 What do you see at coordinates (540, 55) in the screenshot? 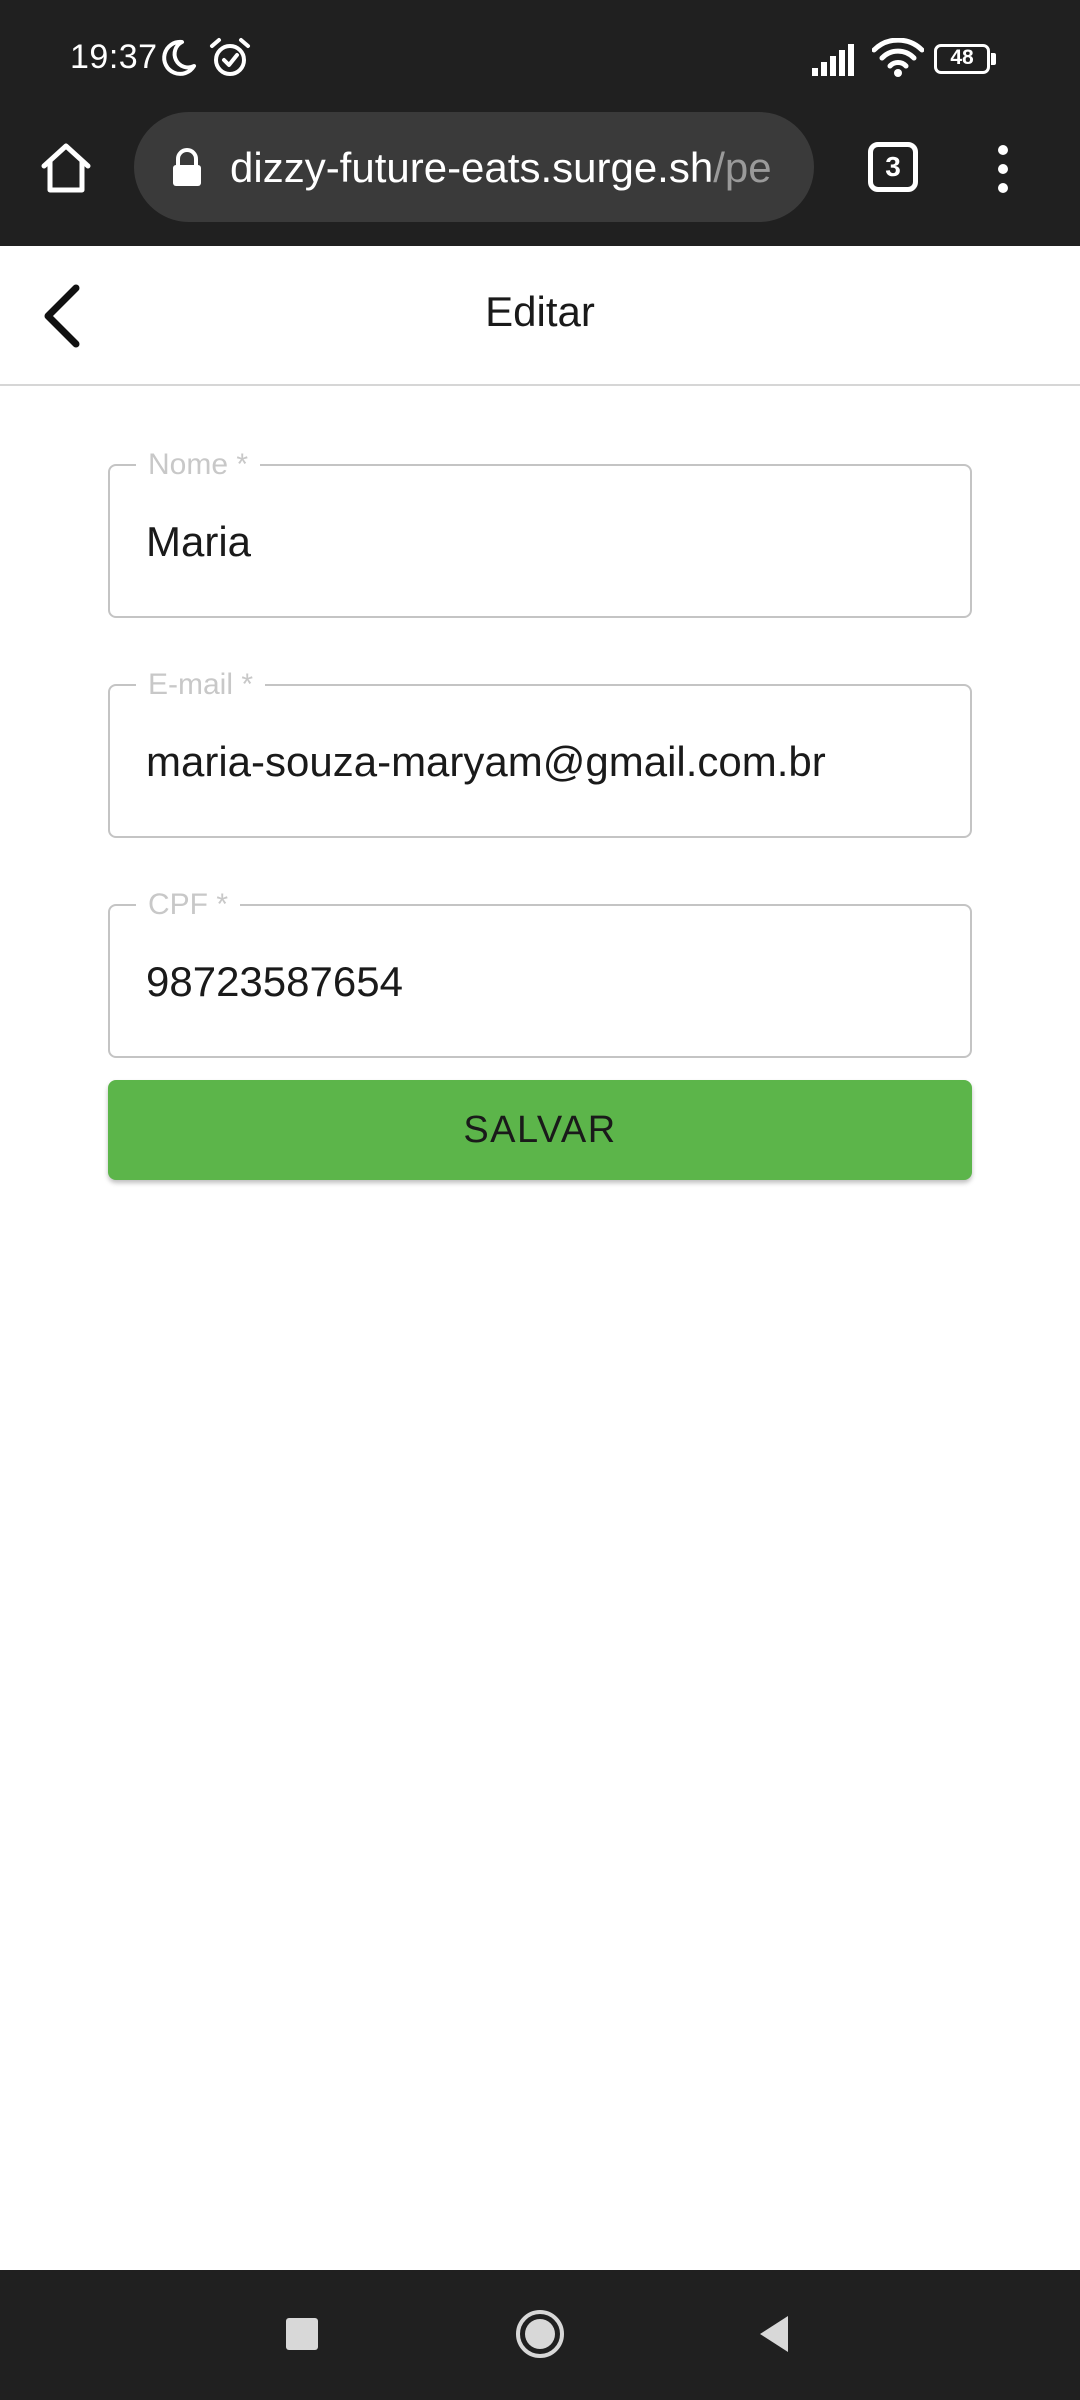
I see `status-bar: 19:37 48` at bounding box center [540, 55].